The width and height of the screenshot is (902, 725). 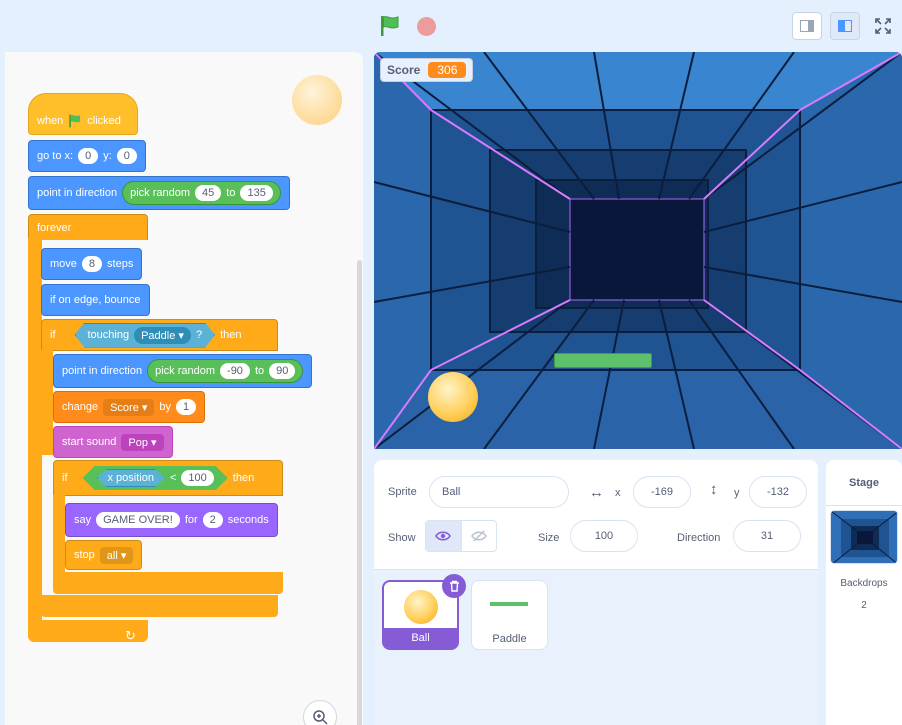 I want to click on x-position-reporter: x position, so click(x=131, y=478).